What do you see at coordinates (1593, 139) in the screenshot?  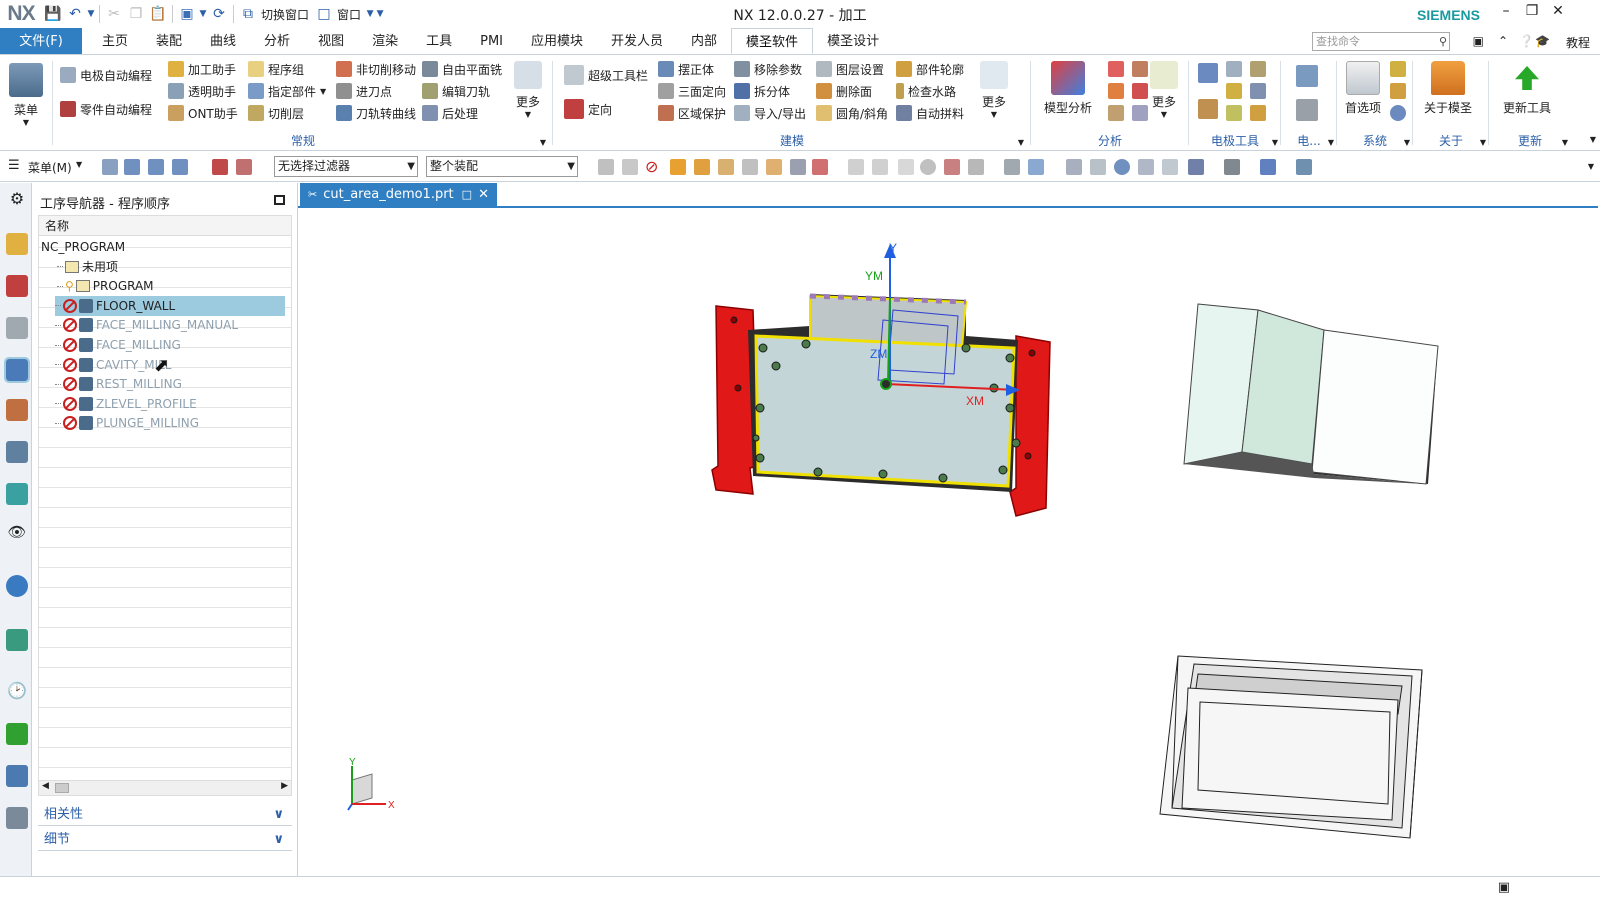 I see `ribbon-options-icon: ▼` at bounding box center [1593, 139].